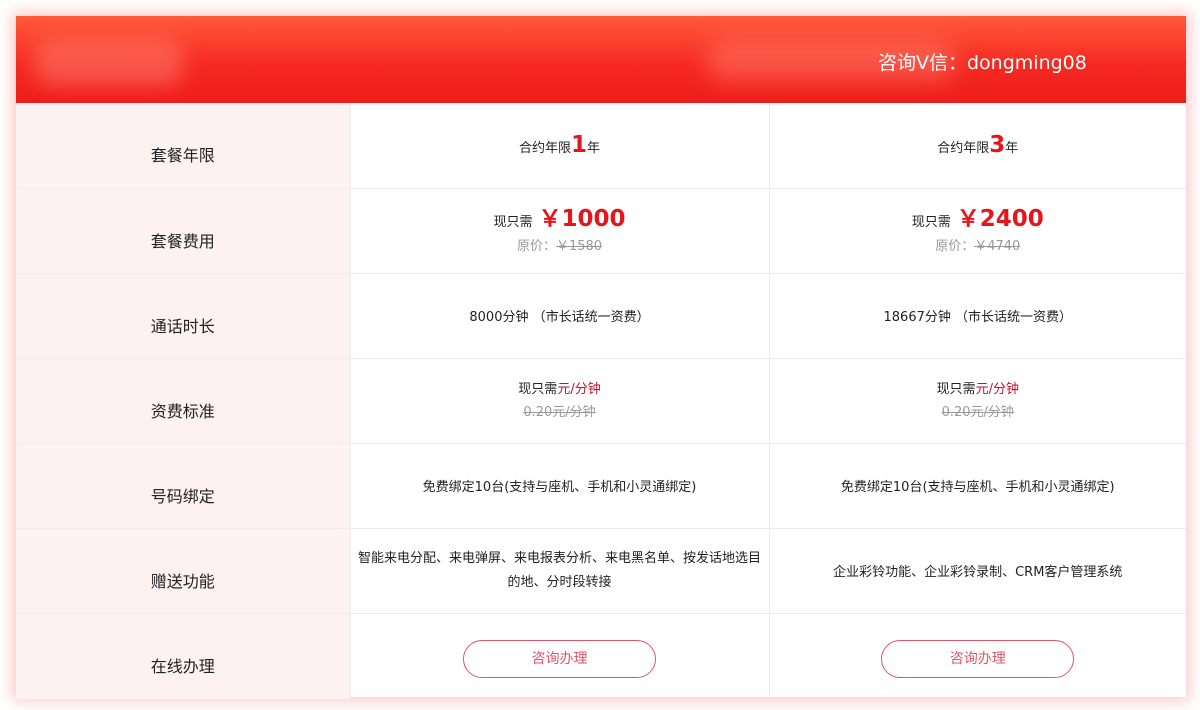  What do you see at coordinates (1000, 218) in the screenshot?
I see `price-value: ￥2400` at bounding box center [1000, 218].